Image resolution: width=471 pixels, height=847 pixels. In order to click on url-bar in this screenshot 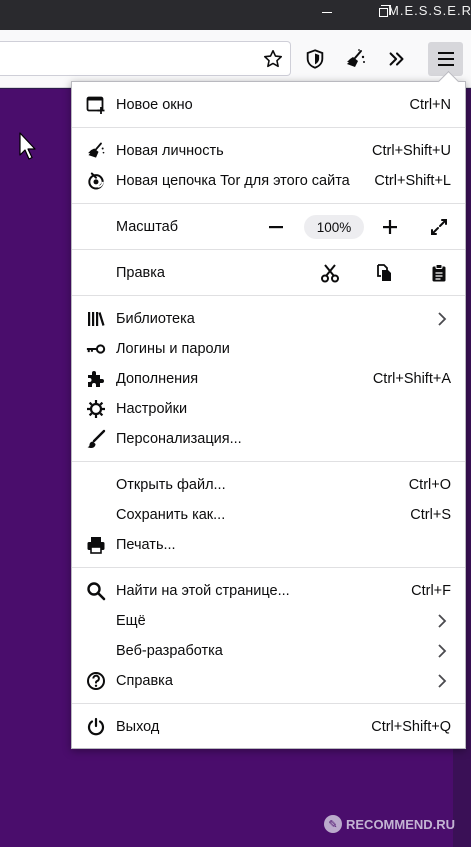, I will do `click(145, 58)`.